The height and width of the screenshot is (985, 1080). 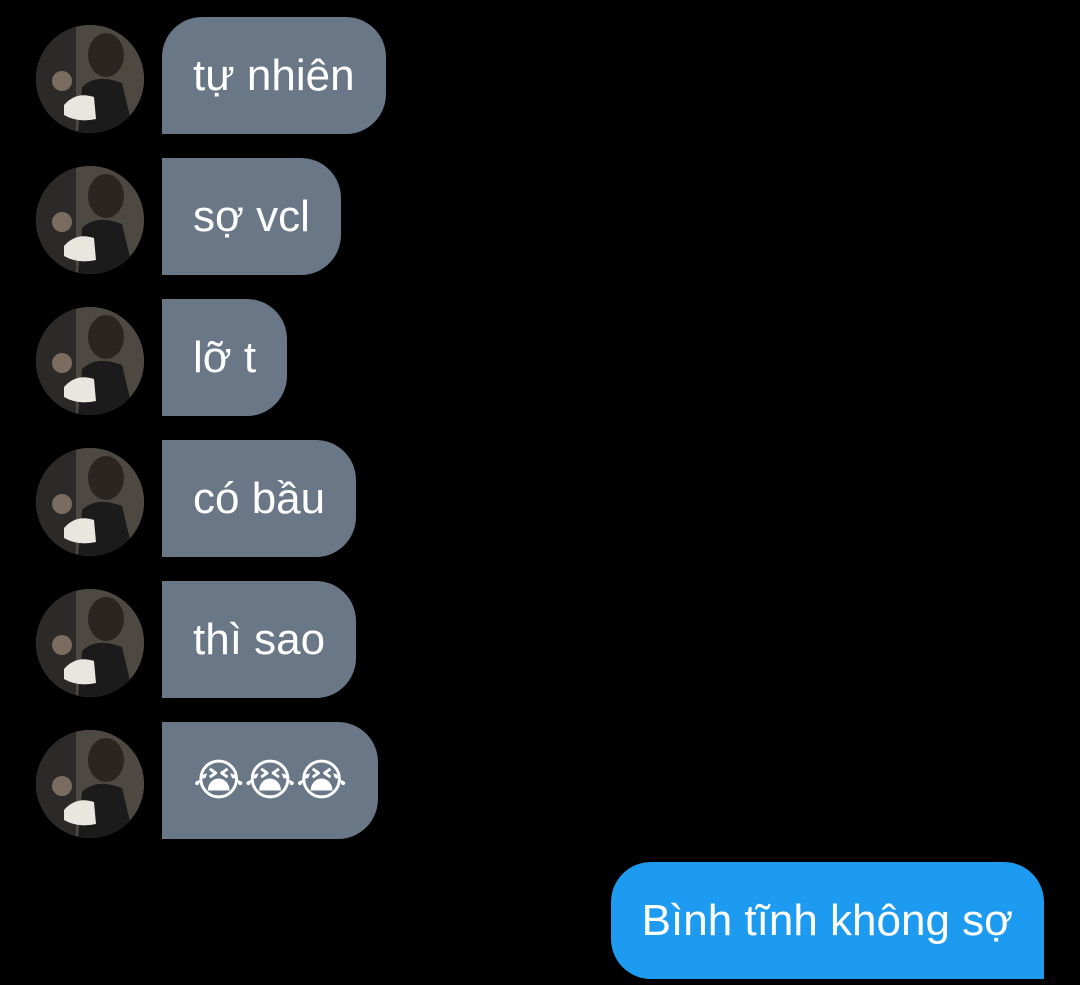 What do you see at coordinates (827, 920) in the screenshot?
I see `outgoing-message-bubble: Bình tĩnh không sợ` at bounding box center [827, 920].